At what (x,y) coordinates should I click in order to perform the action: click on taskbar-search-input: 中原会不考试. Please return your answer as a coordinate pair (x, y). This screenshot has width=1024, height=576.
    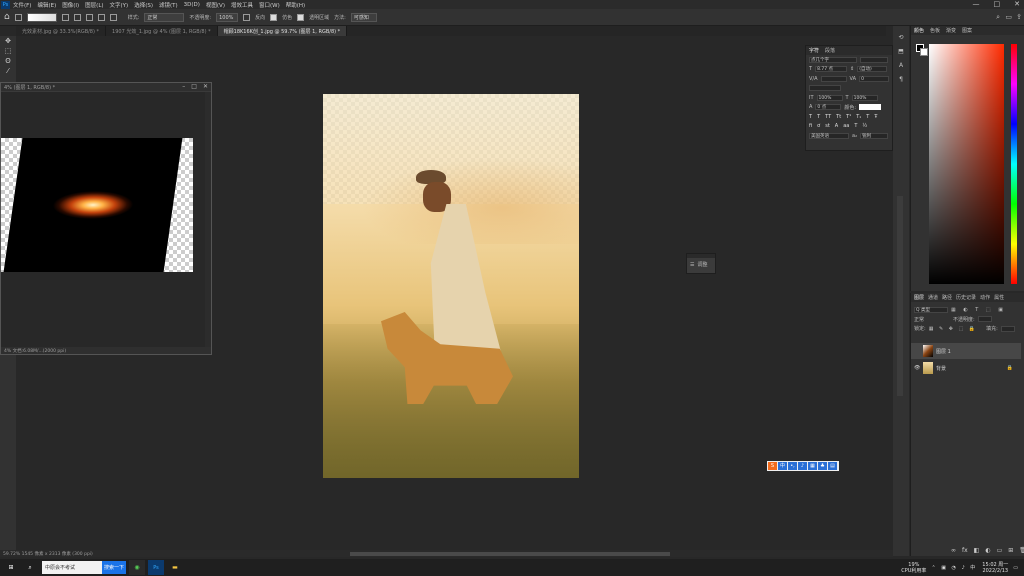
    Looking at the image, I should click on (72, 567).